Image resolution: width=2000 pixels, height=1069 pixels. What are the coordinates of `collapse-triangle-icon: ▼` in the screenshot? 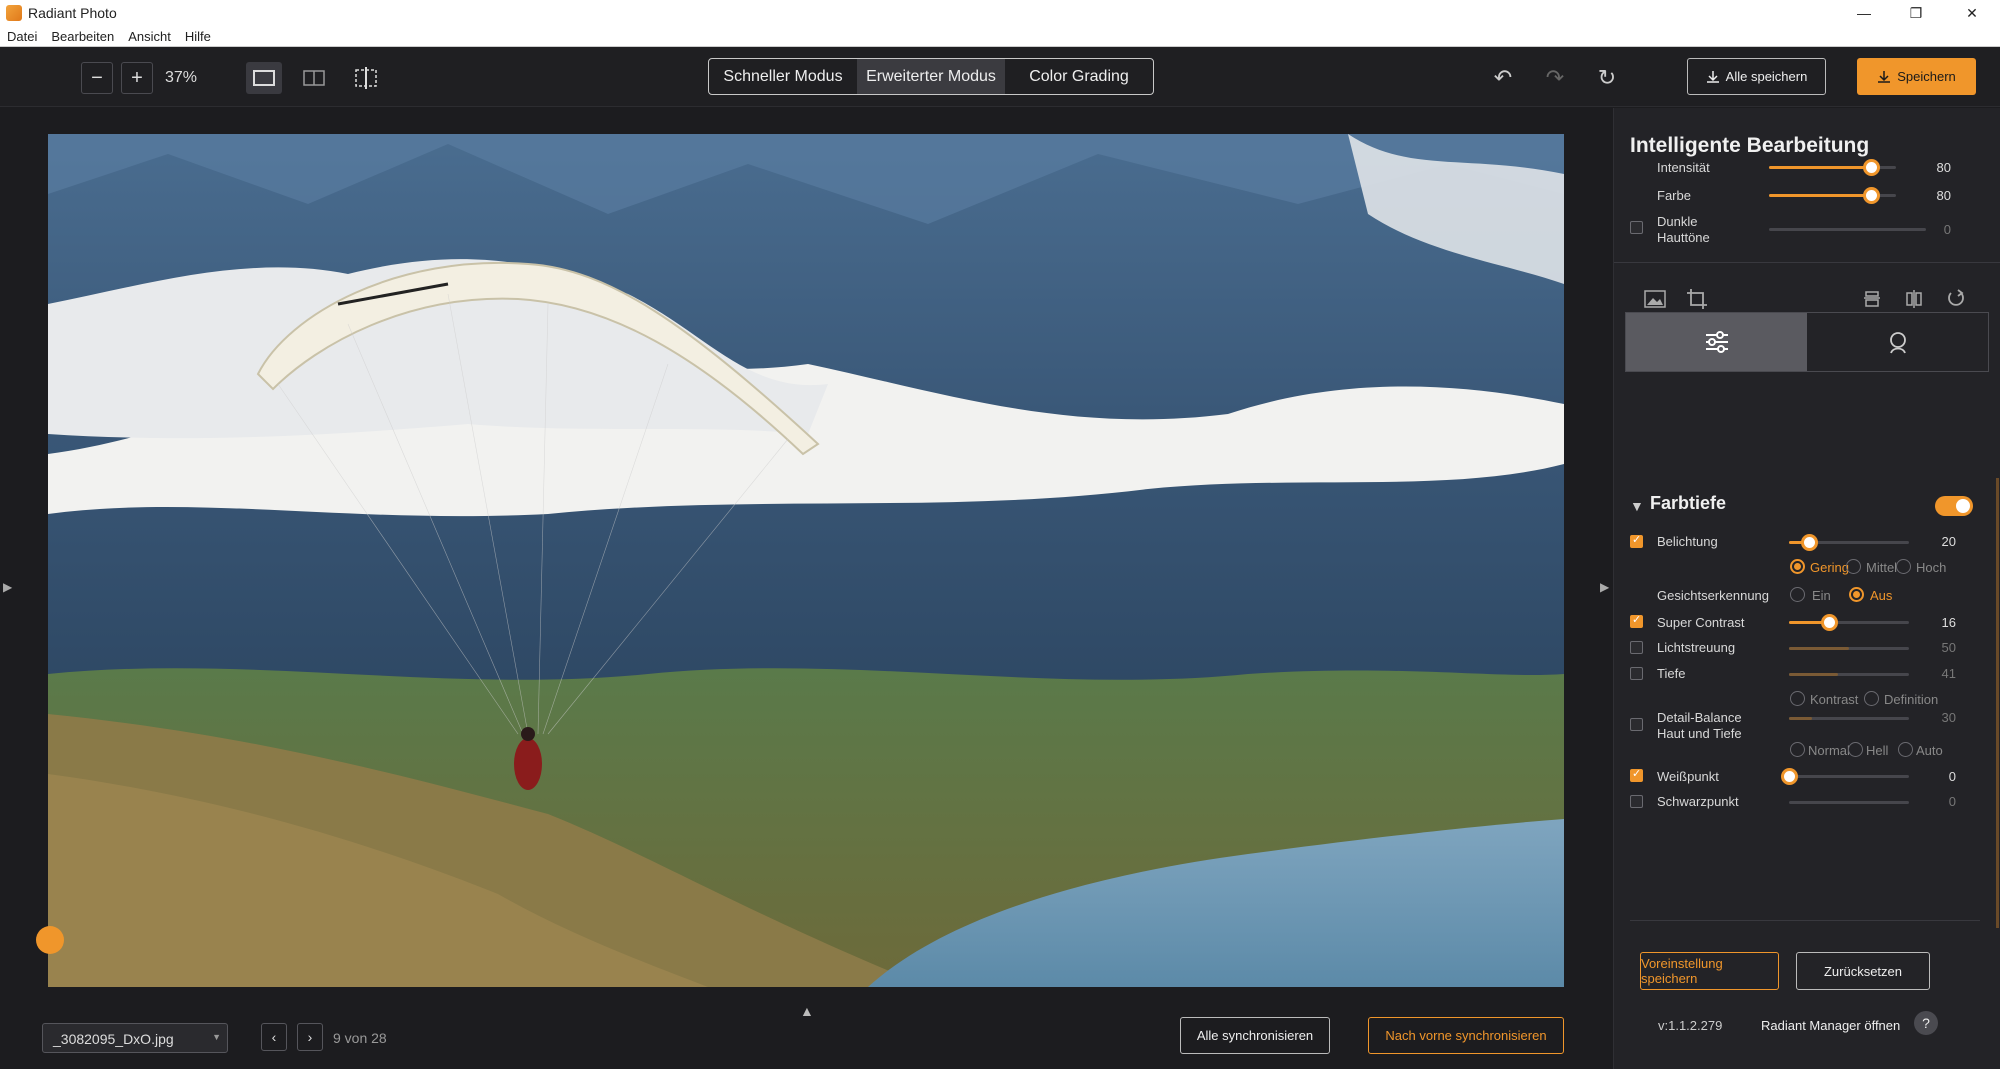 It's located at (1637, 506).